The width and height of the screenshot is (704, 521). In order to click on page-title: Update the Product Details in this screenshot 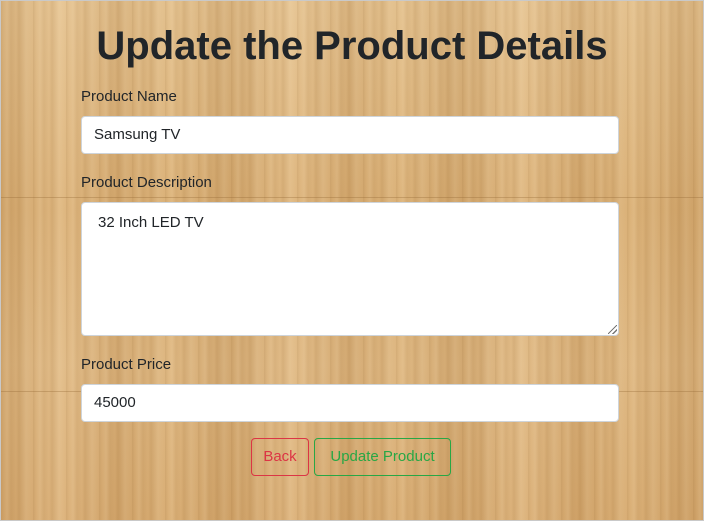, I will do `click(352, 46)`.